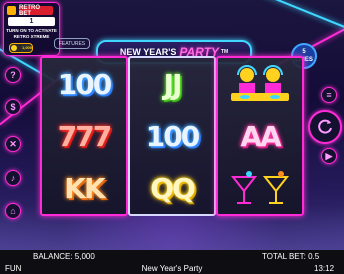 The height and width of the screenshot is (274, 344). Describe the element at coordinates (13, 75) in the screenshot. I see `help-icon: ?` at that location.